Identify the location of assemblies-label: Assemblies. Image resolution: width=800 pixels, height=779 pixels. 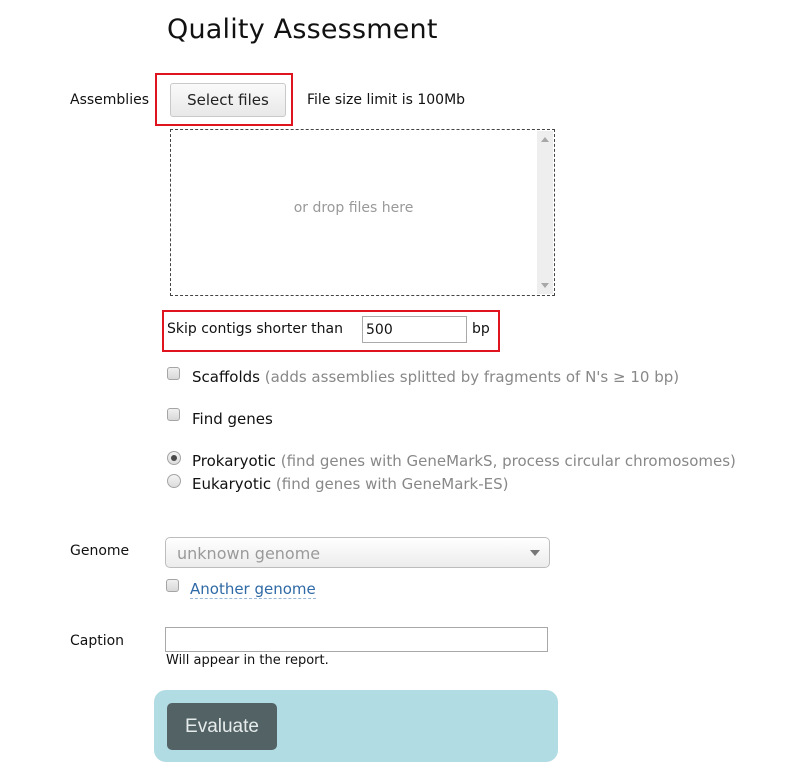
(109, 100).